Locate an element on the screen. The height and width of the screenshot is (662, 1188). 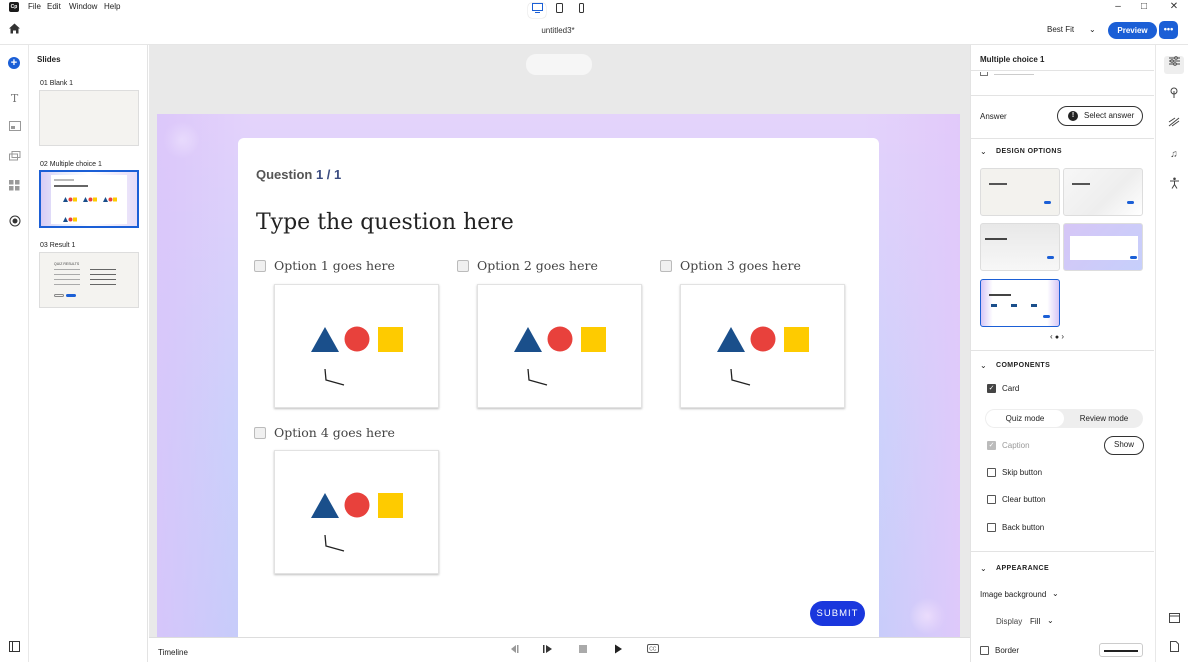
mobile-view-icon is located at coordinates (581, 10).